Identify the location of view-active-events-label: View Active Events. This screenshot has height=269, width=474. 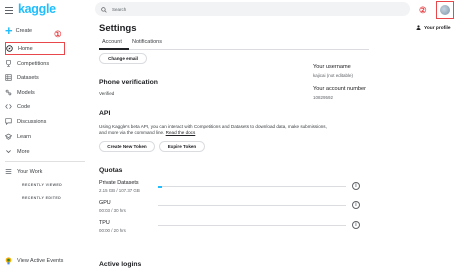
(40, 260).